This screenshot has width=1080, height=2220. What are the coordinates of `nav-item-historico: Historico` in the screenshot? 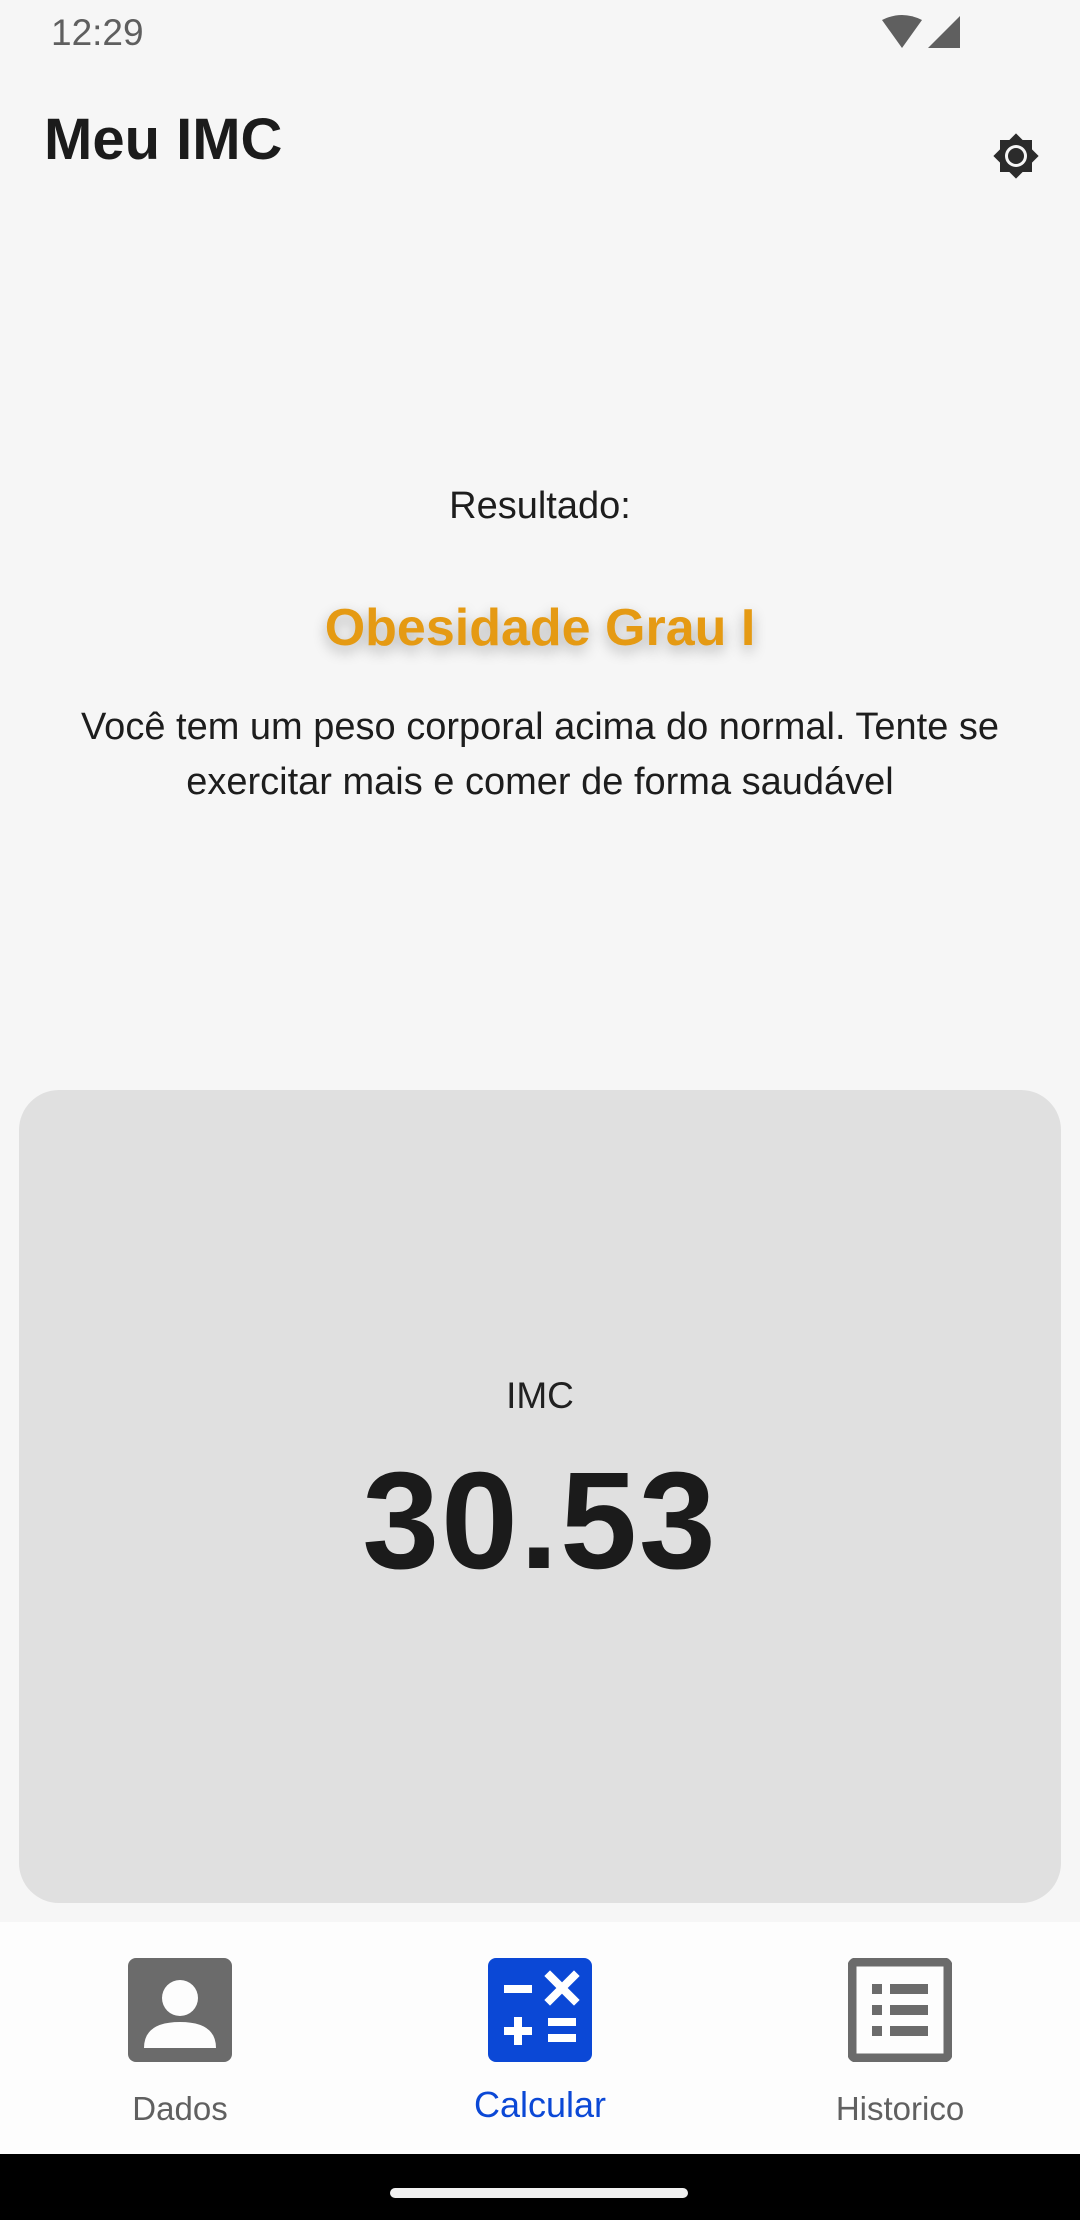 It's located at (900, 2038).